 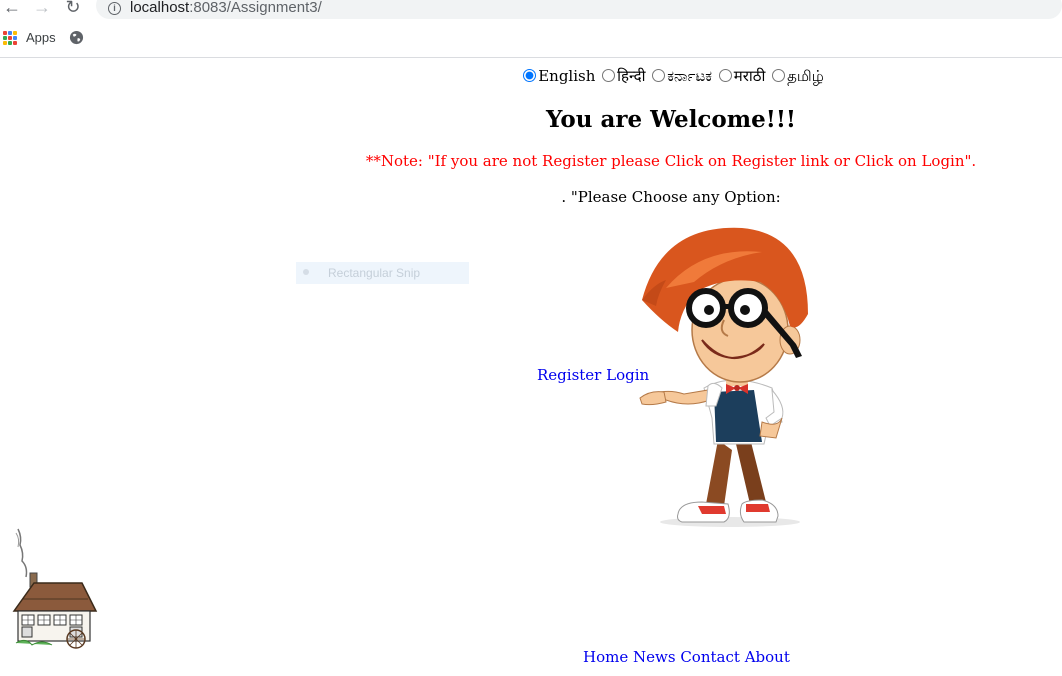 I want to click on info-icon: i, so click(x=114, y=8).